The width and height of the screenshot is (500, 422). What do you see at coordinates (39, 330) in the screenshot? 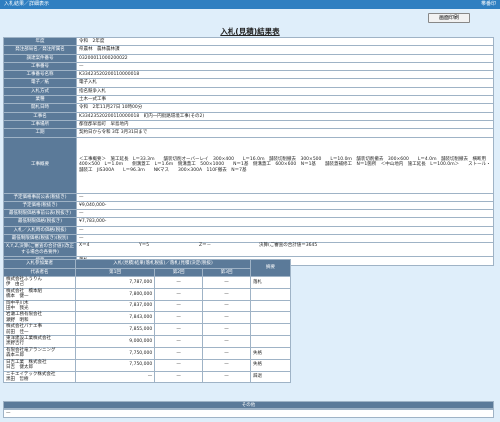
I see `bidder-company: 株式会社パナエ事 前田 佳一` at bounding box center [39, 330].